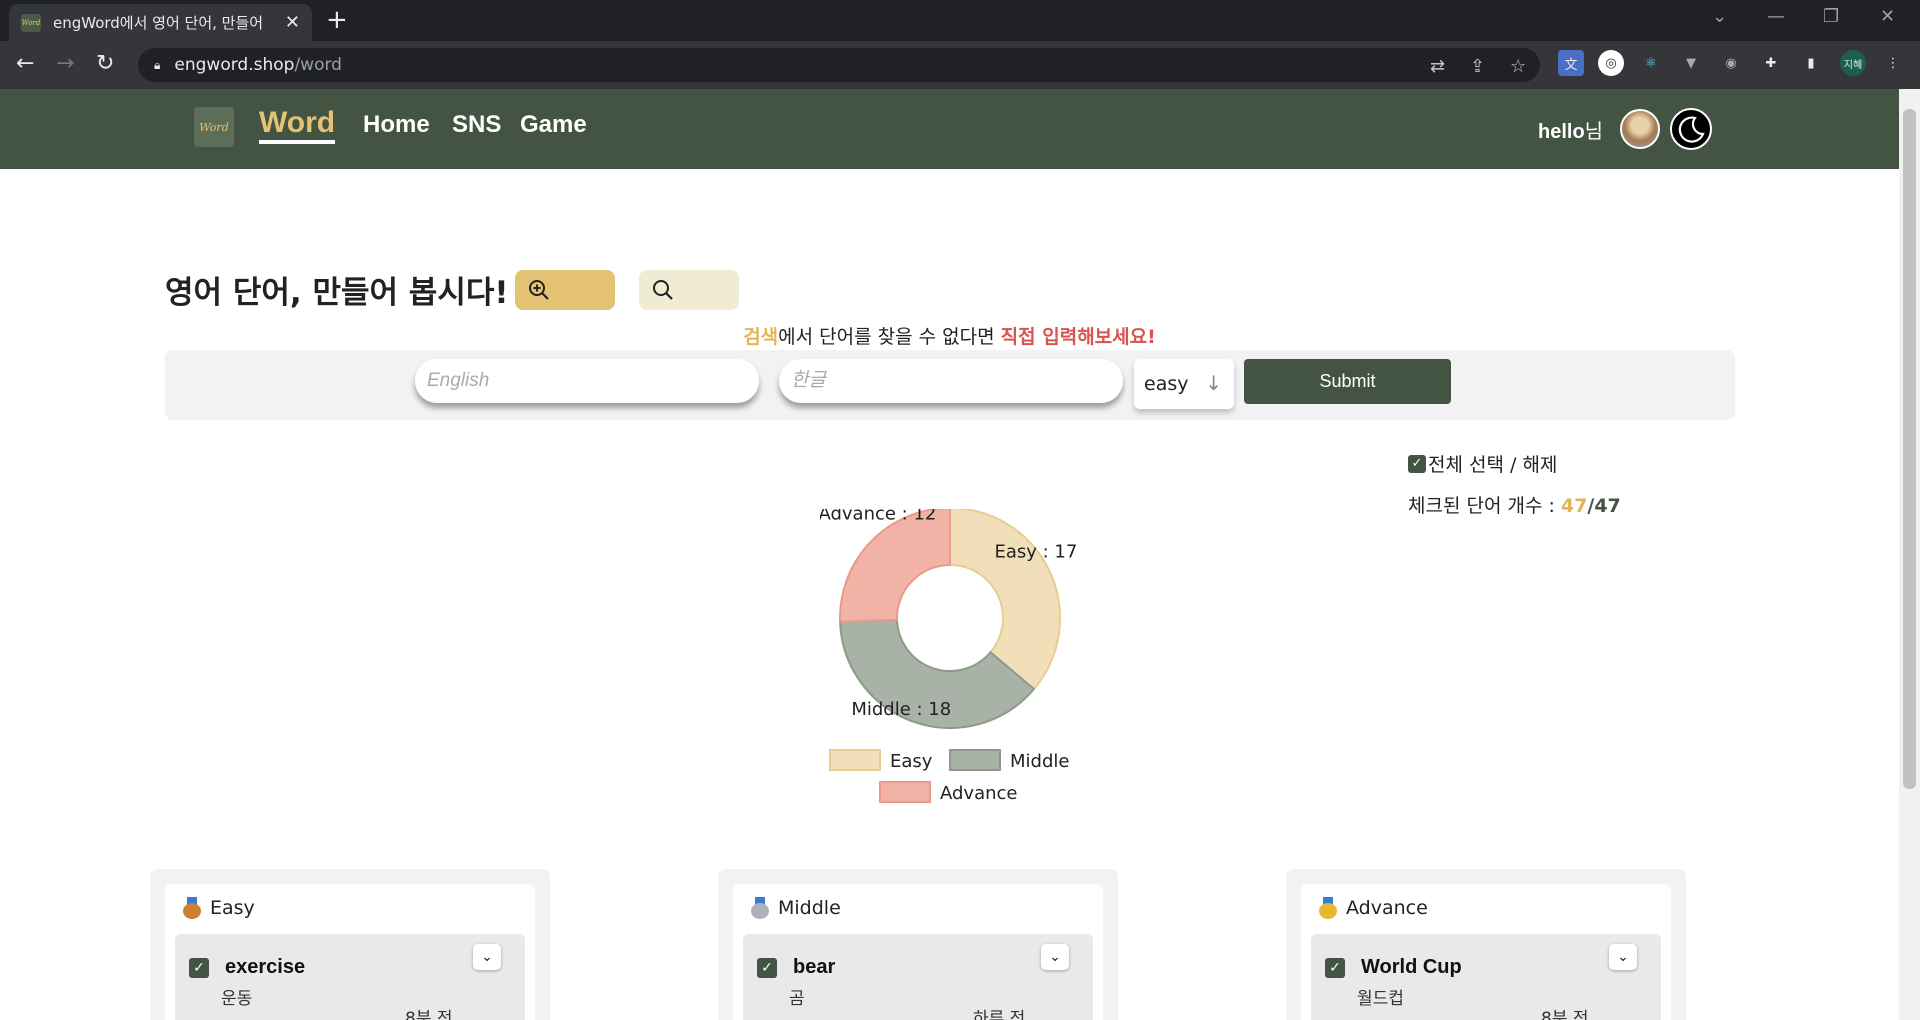 This screenshot has height=1020, width=1920. I want to click on word-english: exercise, so click(265, 967).